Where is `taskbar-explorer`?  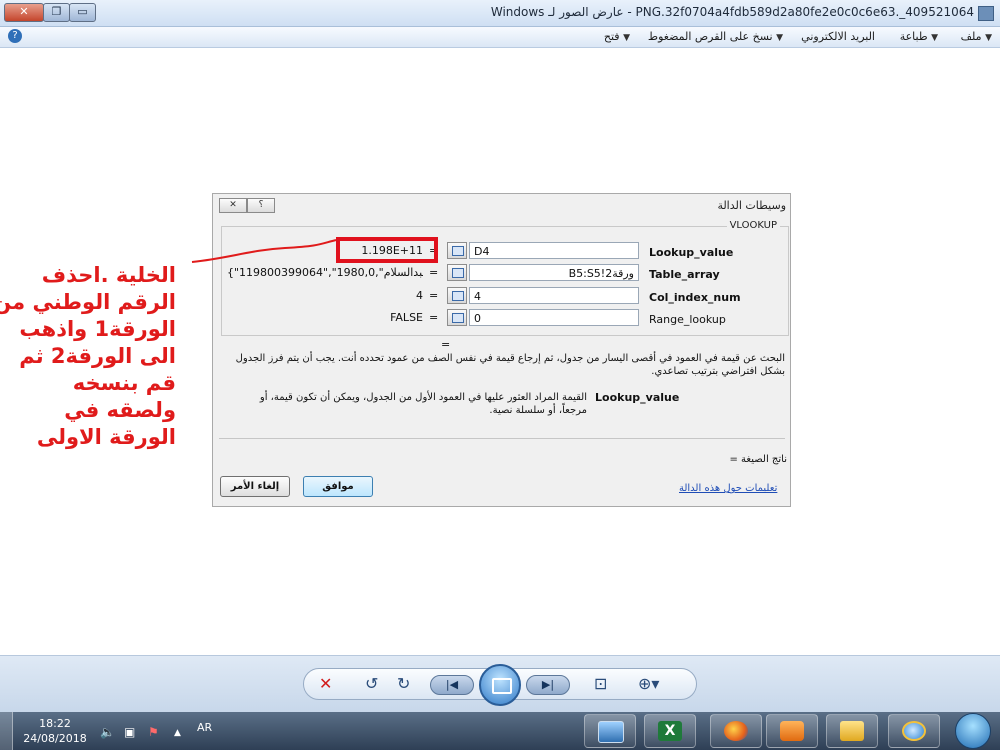 taskbar-explorer is located at coordinates (852, 731).